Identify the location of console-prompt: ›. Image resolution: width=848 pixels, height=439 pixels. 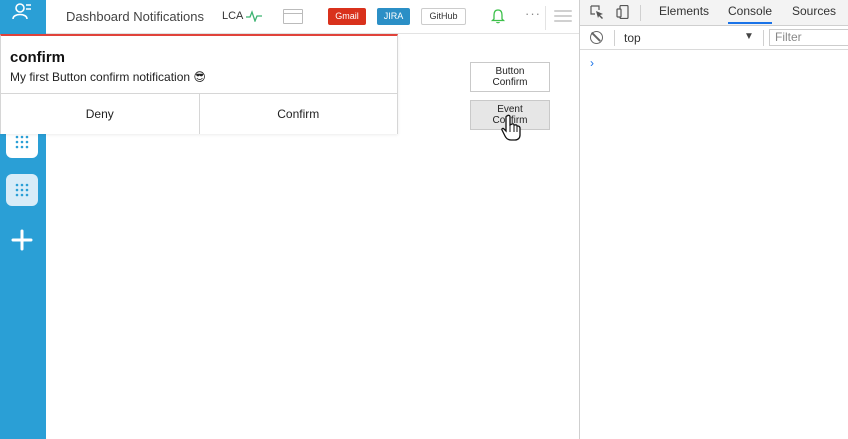
(592, 63).